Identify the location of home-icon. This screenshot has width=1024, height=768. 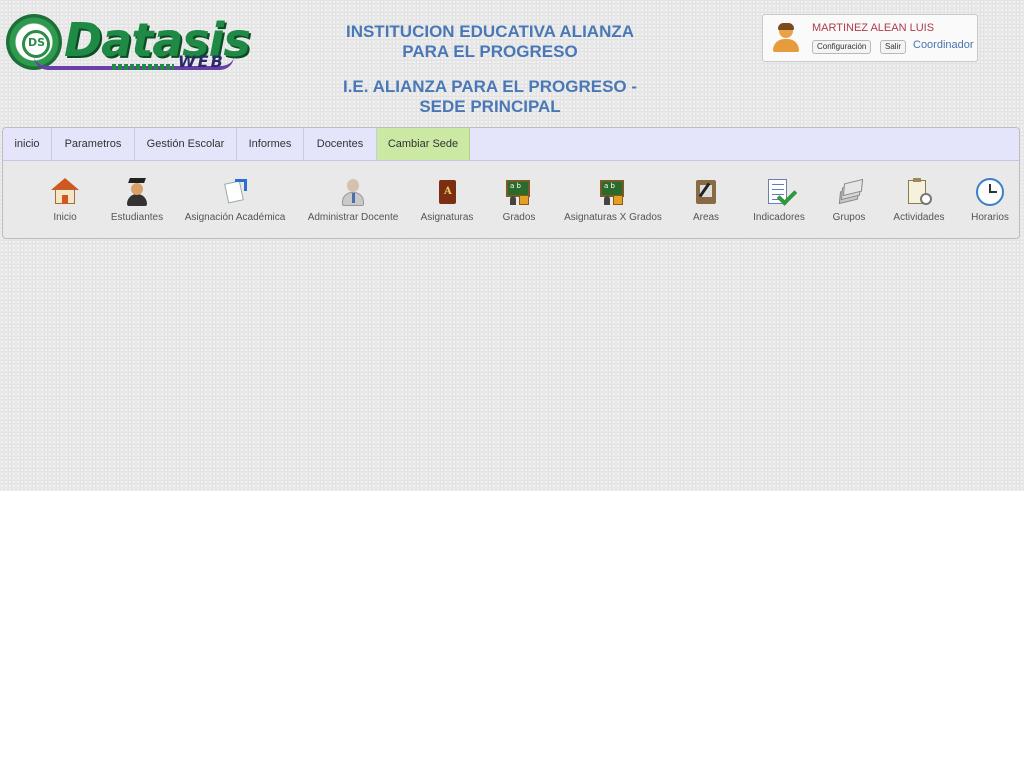
(65, 192).